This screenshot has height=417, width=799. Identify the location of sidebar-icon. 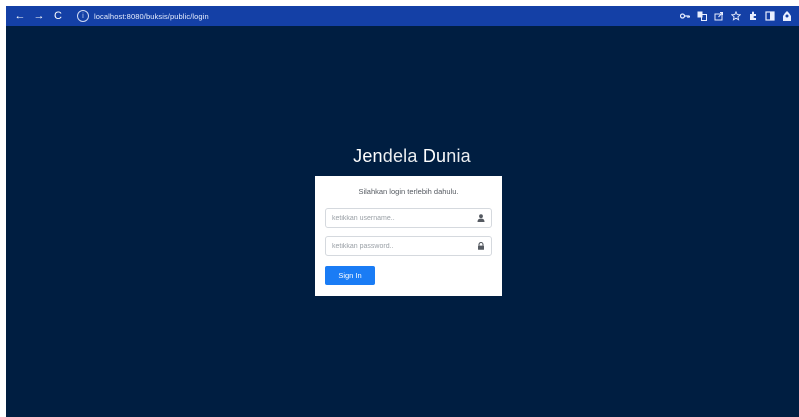
(770, 16).